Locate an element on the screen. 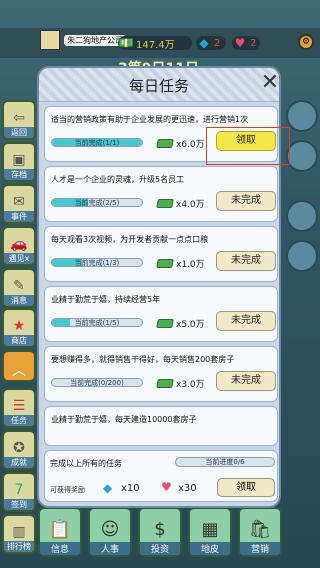  bottom-navigation: 📋 信息 ☺ 人事 $ 投资 ▦ 地皮 🛍 营销 is located at coordinates (160, 534).